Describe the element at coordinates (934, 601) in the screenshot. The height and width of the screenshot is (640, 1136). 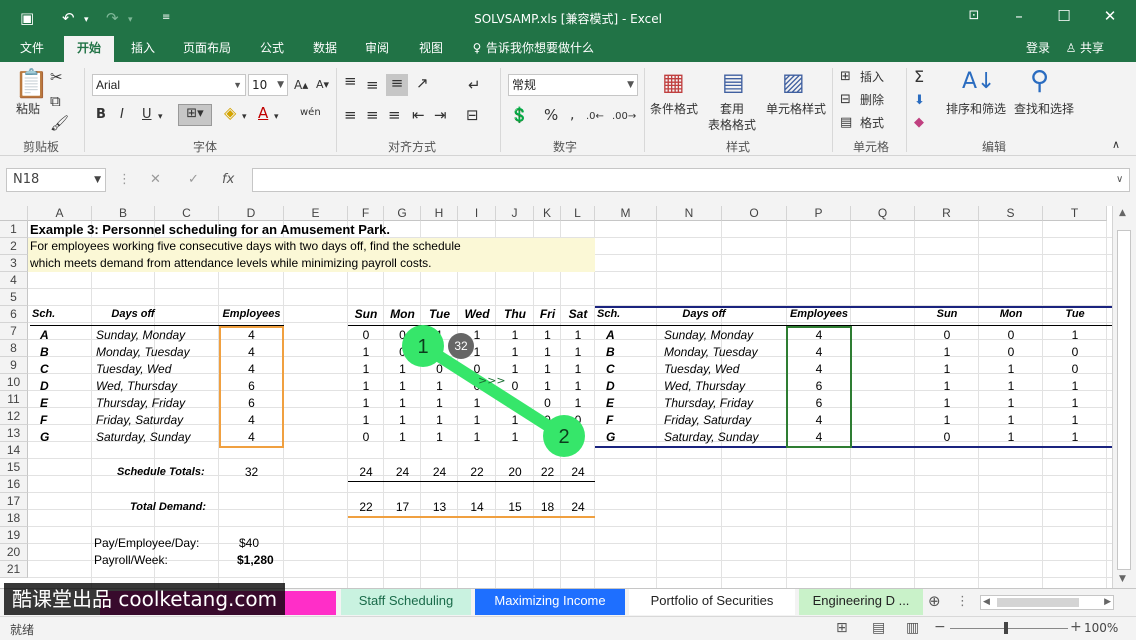
I see `new-sheet-icon: ⊕` at that location.